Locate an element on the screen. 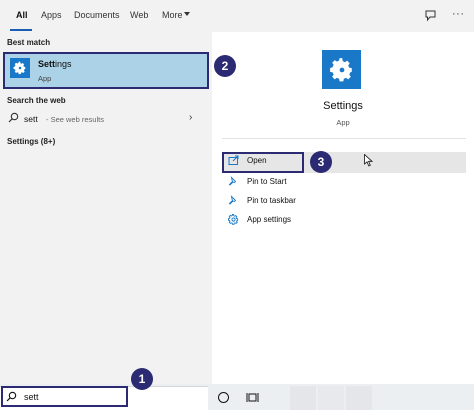 This screenshot has width=474, height=410. web-result-query: sett is located at coordinates (31, 119).